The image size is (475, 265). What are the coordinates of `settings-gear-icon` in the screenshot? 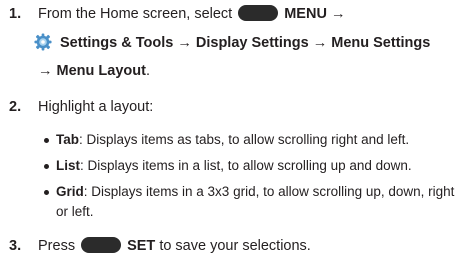 It's located at (43, 42).